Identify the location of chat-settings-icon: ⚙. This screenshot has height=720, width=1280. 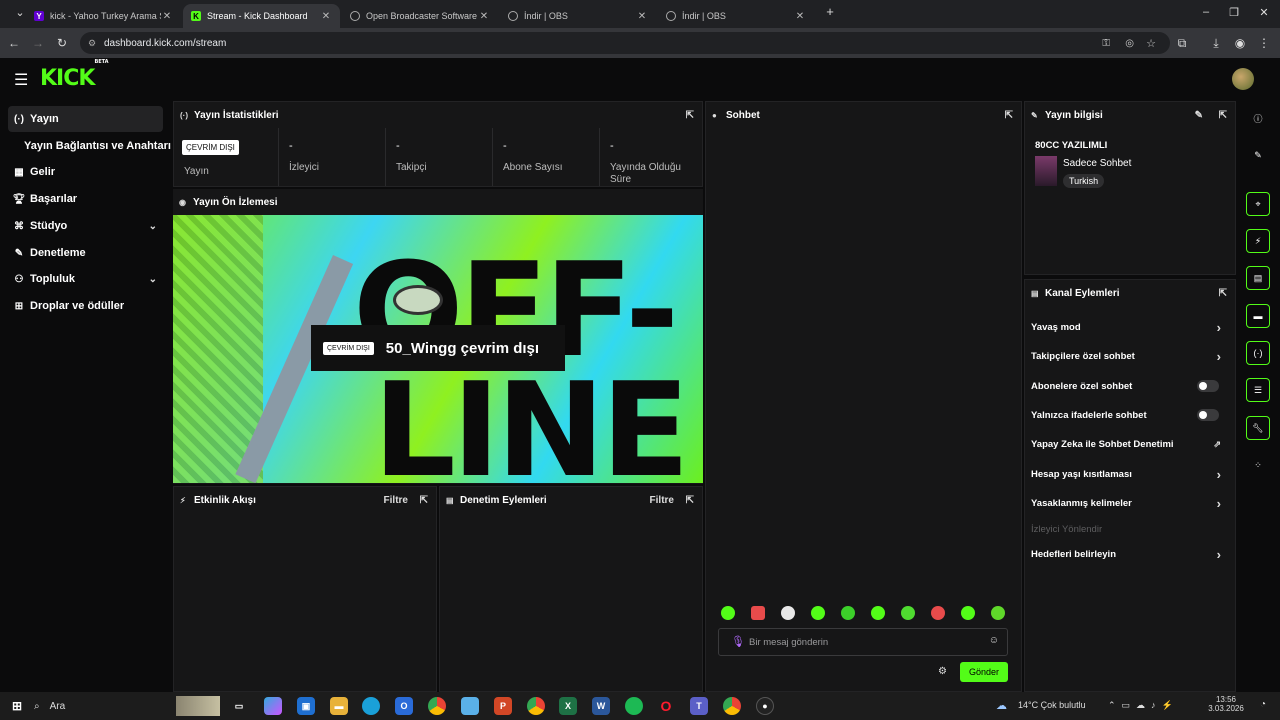
(942, 671).